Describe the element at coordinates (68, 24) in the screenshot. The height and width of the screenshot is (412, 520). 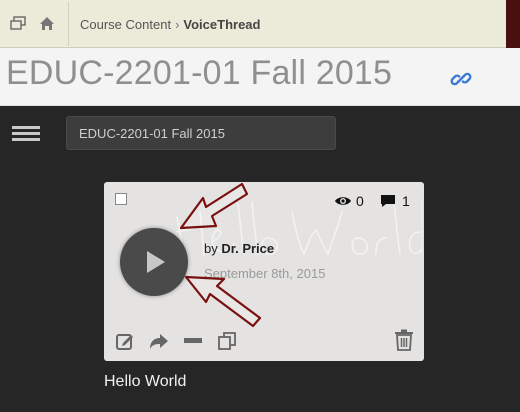
I see `breadcrumb-divider` at that location.